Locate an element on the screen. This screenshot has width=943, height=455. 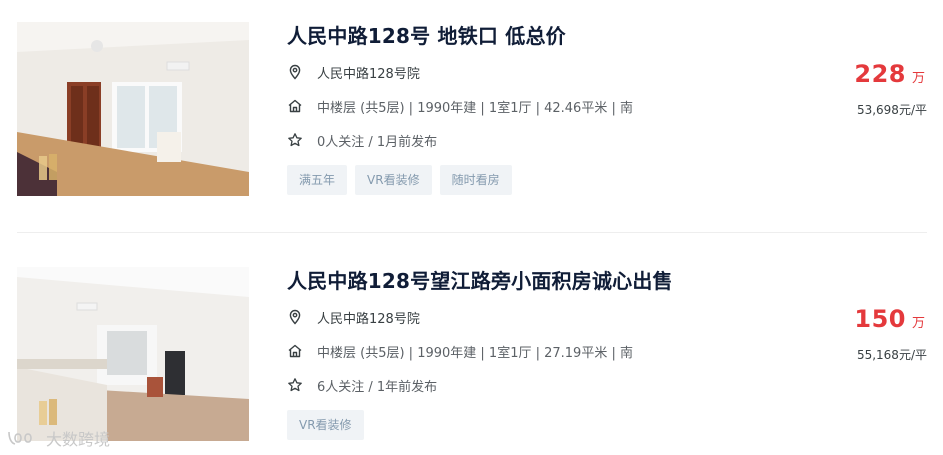
total-price: 150 万 is located at coordinates (889, 319).